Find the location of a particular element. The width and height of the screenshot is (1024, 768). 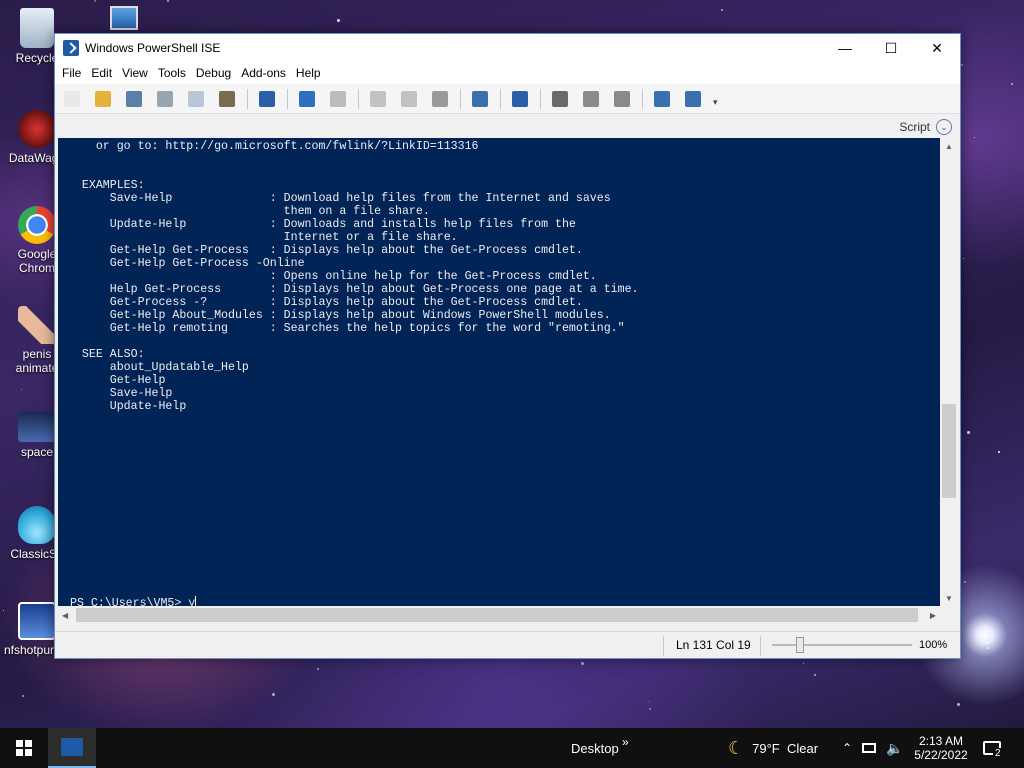

maximize-button: ☐ is located at coordinates (891, 48).